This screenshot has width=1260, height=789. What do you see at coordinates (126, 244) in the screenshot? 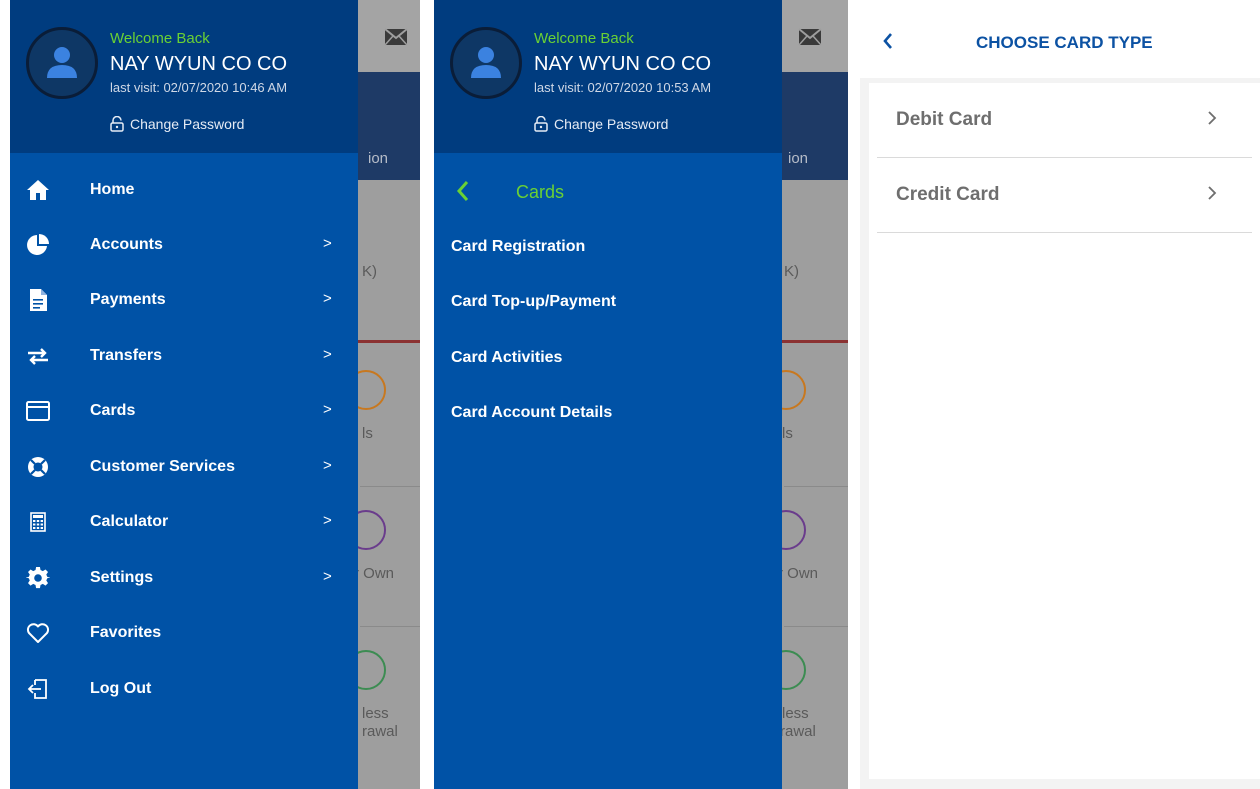
I see `menu-item-label: Accounts` at bounding box center [126, 244].